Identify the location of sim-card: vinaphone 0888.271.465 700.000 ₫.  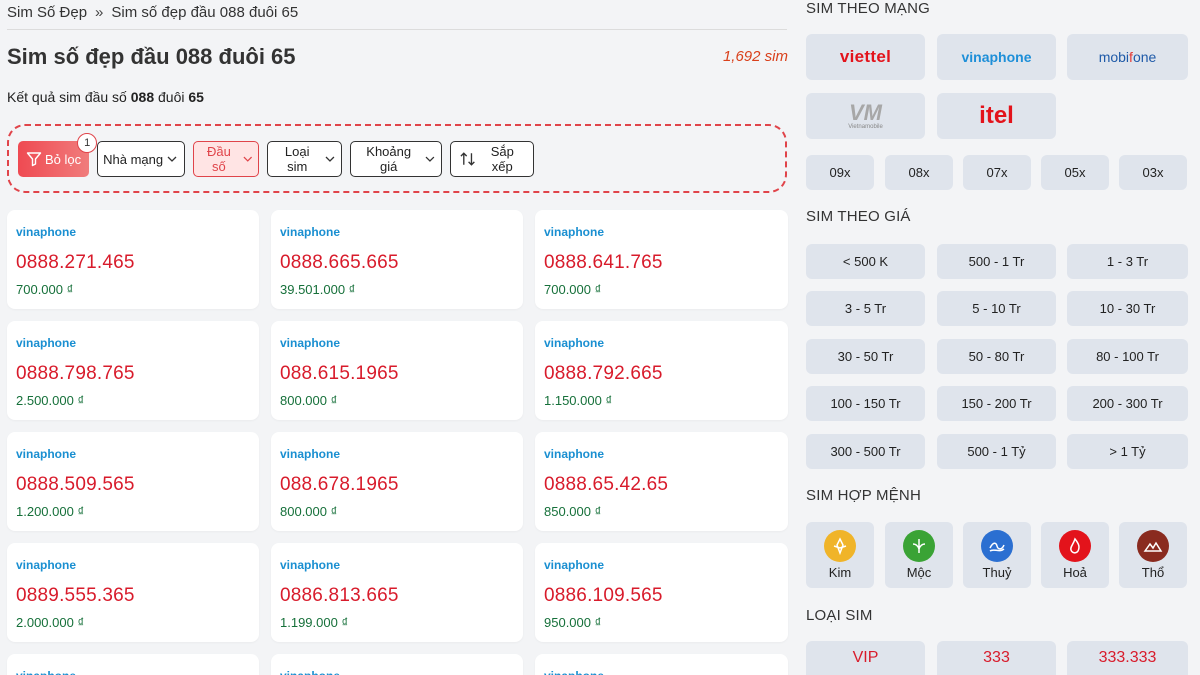
(133, 259).